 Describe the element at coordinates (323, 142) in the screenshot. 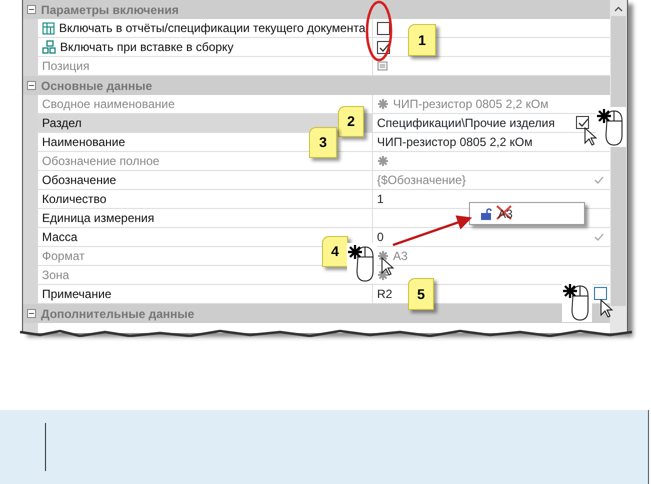

I see `callout-note: 3` at that location.